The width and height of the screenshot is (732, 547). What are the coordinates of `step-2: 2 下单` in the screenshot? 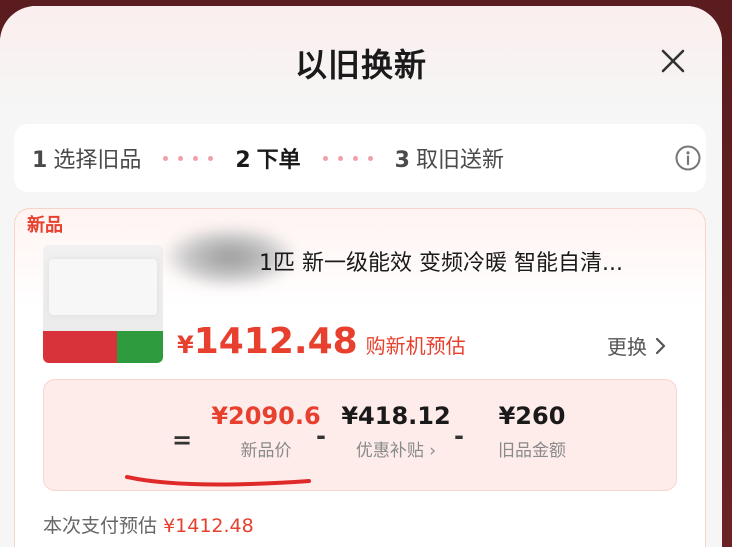 It's located at (267, 158).